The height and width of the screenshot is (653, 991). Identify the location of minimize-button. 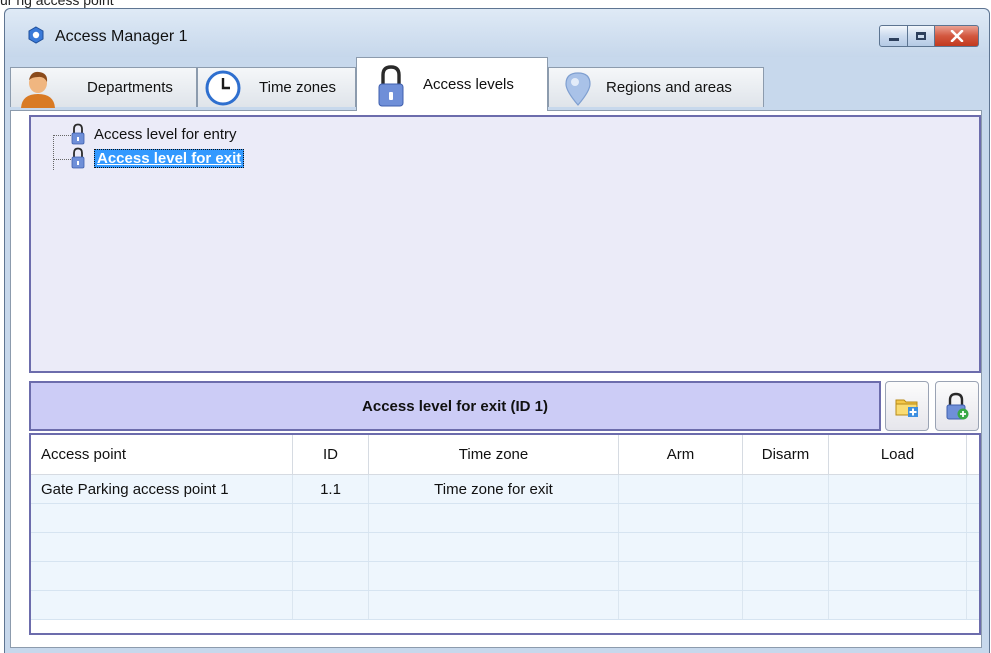
(893, 36).